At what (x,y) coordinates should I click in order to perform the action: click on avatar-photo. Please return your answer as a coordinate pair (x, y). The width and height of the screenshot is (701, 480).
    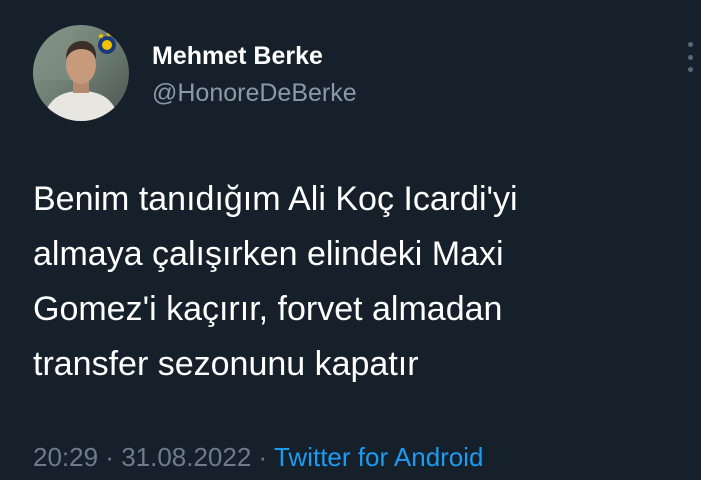
    Looking at the image, I should click on (81, 73).